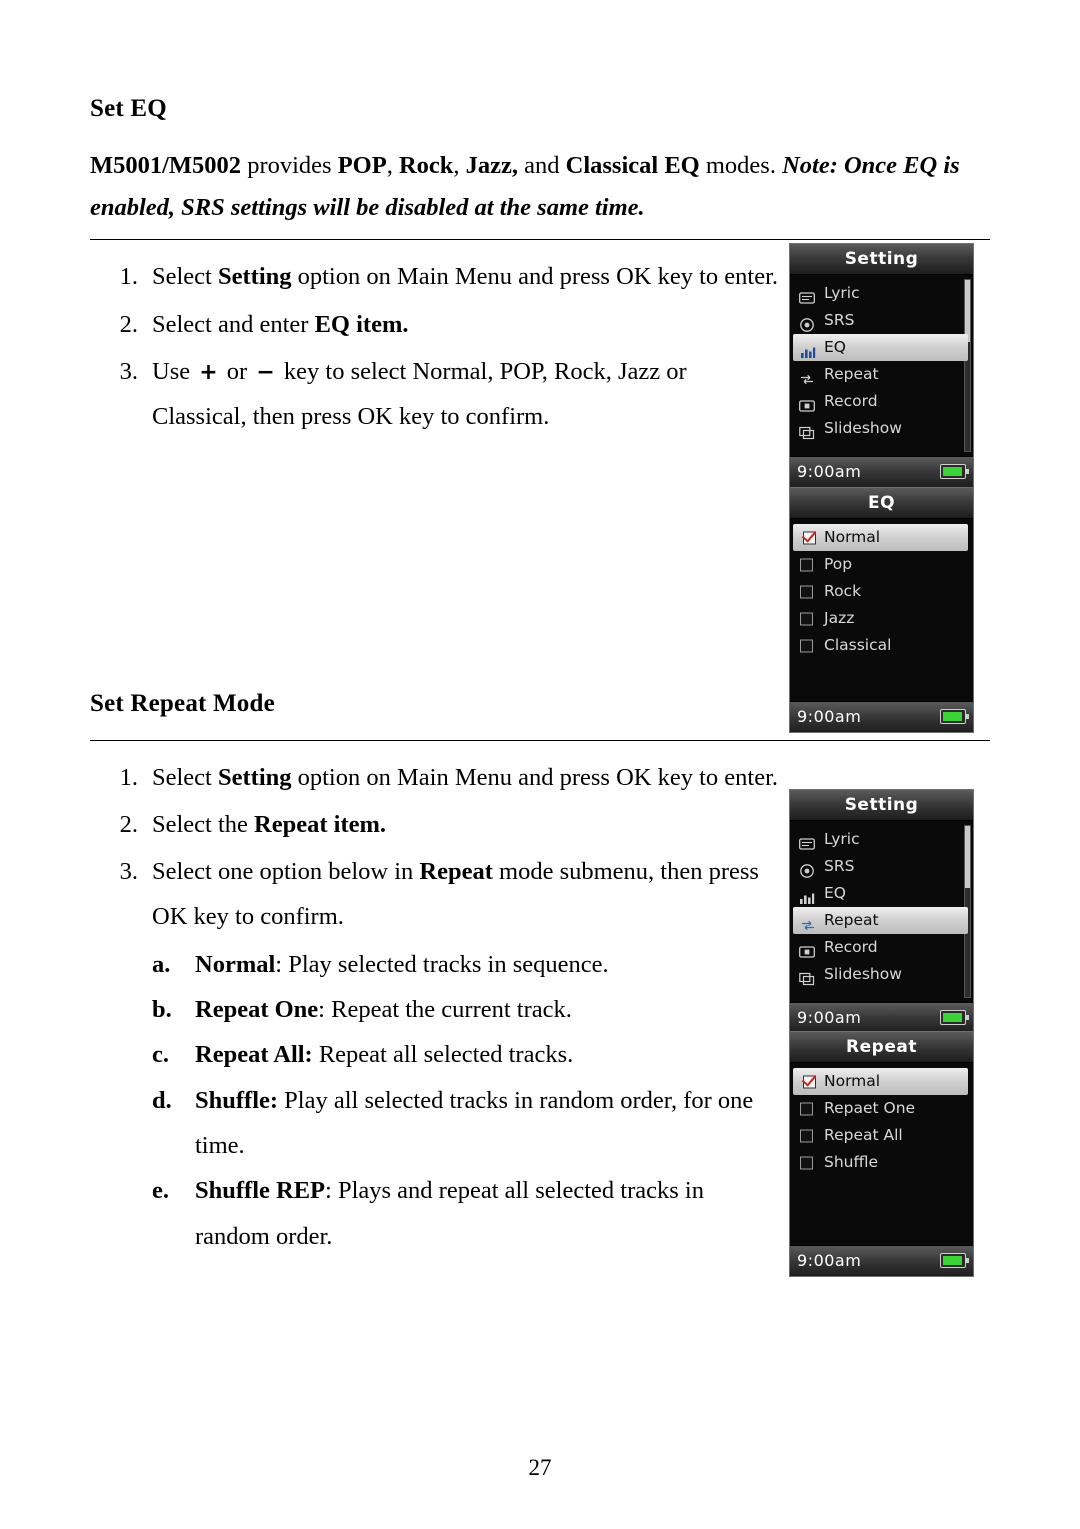  I want to click on list-item: 2. Select and enter EQ item., so click(435, 324).